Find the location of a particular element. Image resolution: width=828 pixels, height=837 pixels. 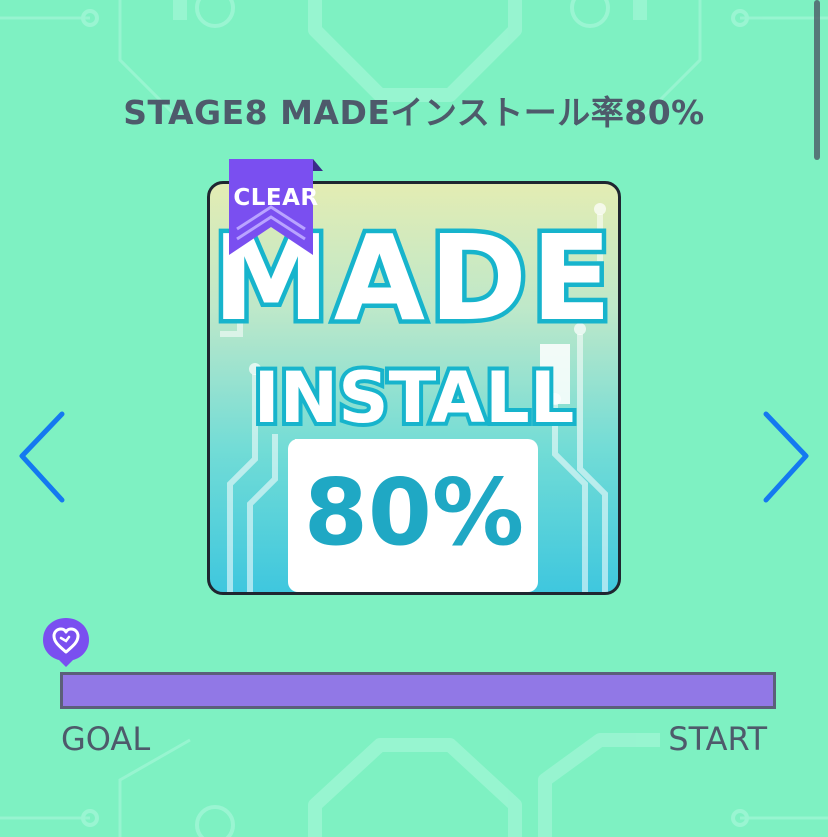

clear-badge-label: CLEAR is located at coordinates (276, 198).